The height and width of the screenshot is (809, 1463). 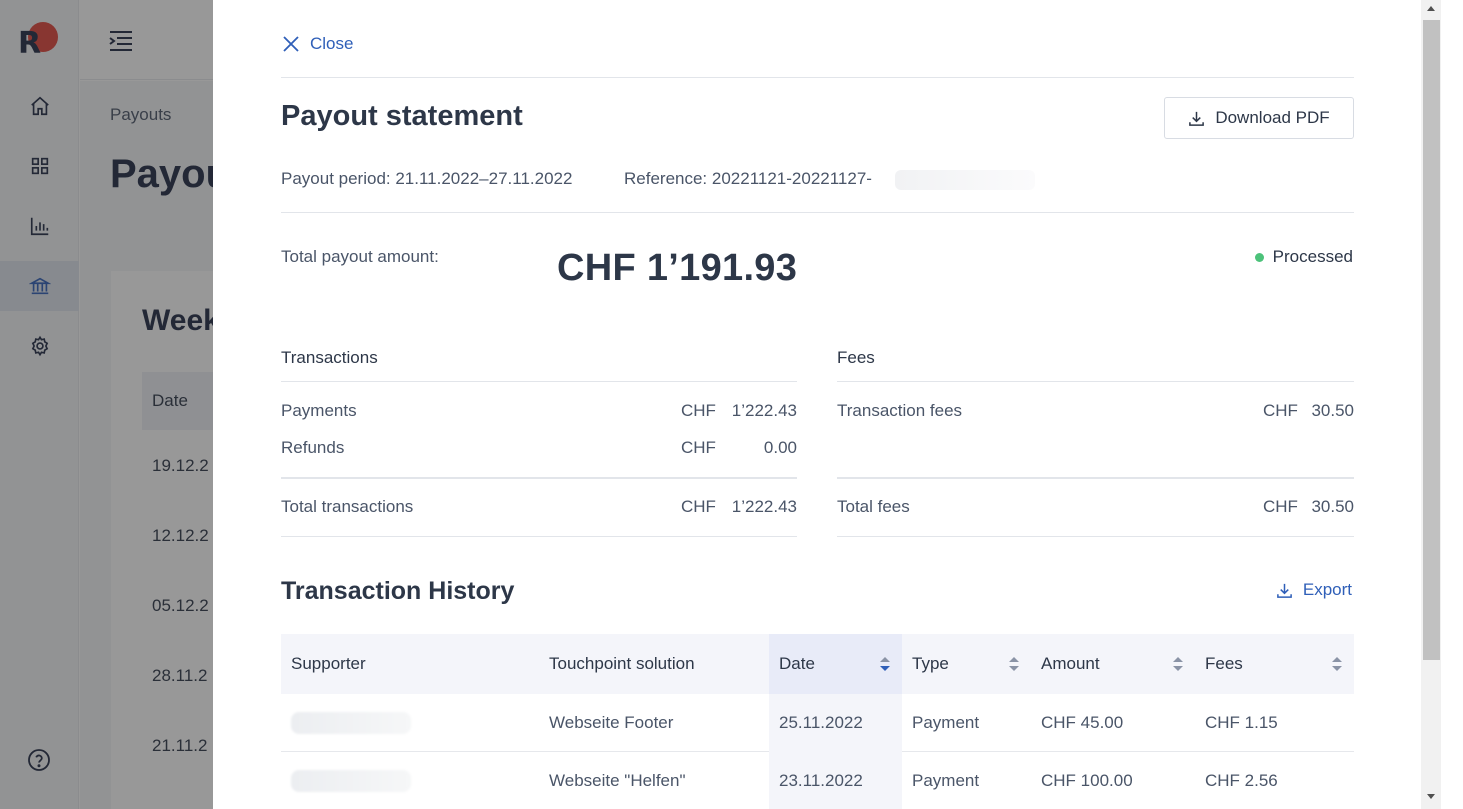 I want to click on column-label: Touchpoint solution, so click(x=622, y=663).